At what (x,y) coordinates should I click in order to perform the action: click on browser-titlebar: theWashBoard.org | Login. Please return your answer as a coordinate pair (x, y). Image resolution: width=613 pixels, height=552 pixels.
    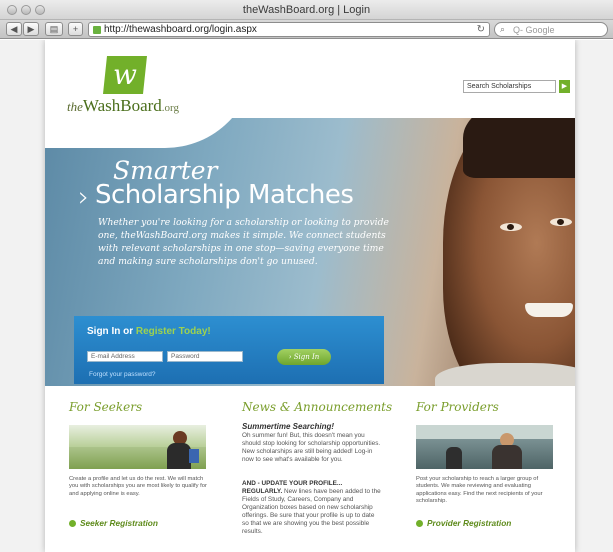
    Looking at the image, I should click on (306, 10).